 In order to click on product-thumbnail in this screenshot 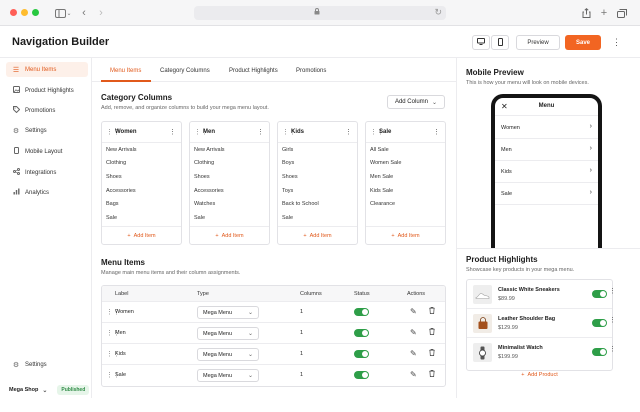, I will do `click(482, 323)`.